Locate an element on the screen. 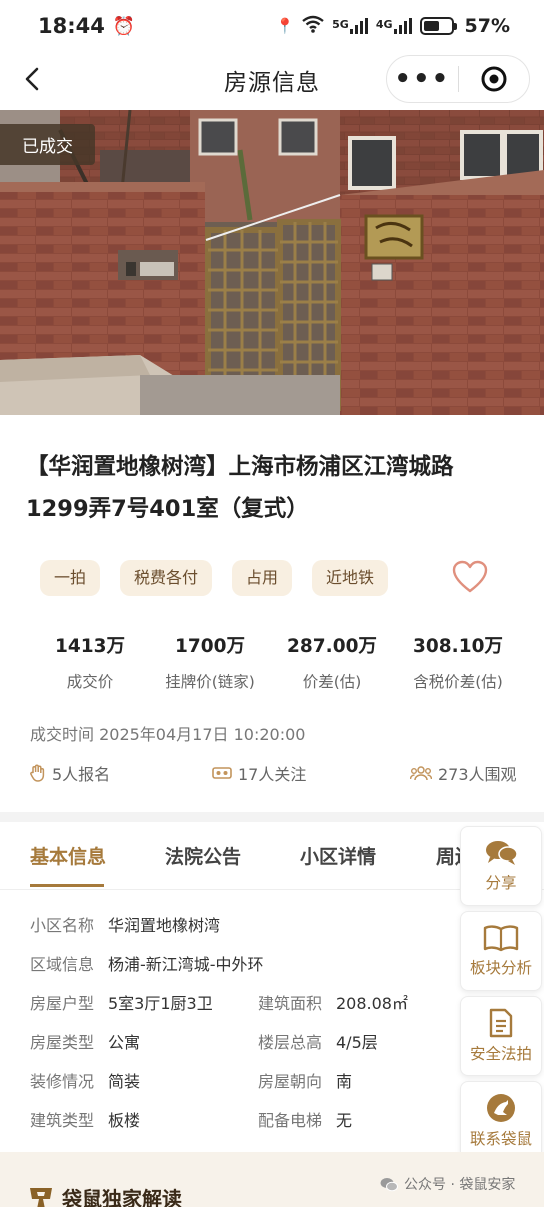  contact-kangaroo-button: 联系袋鼠 is located at coordinates (501, 1121).